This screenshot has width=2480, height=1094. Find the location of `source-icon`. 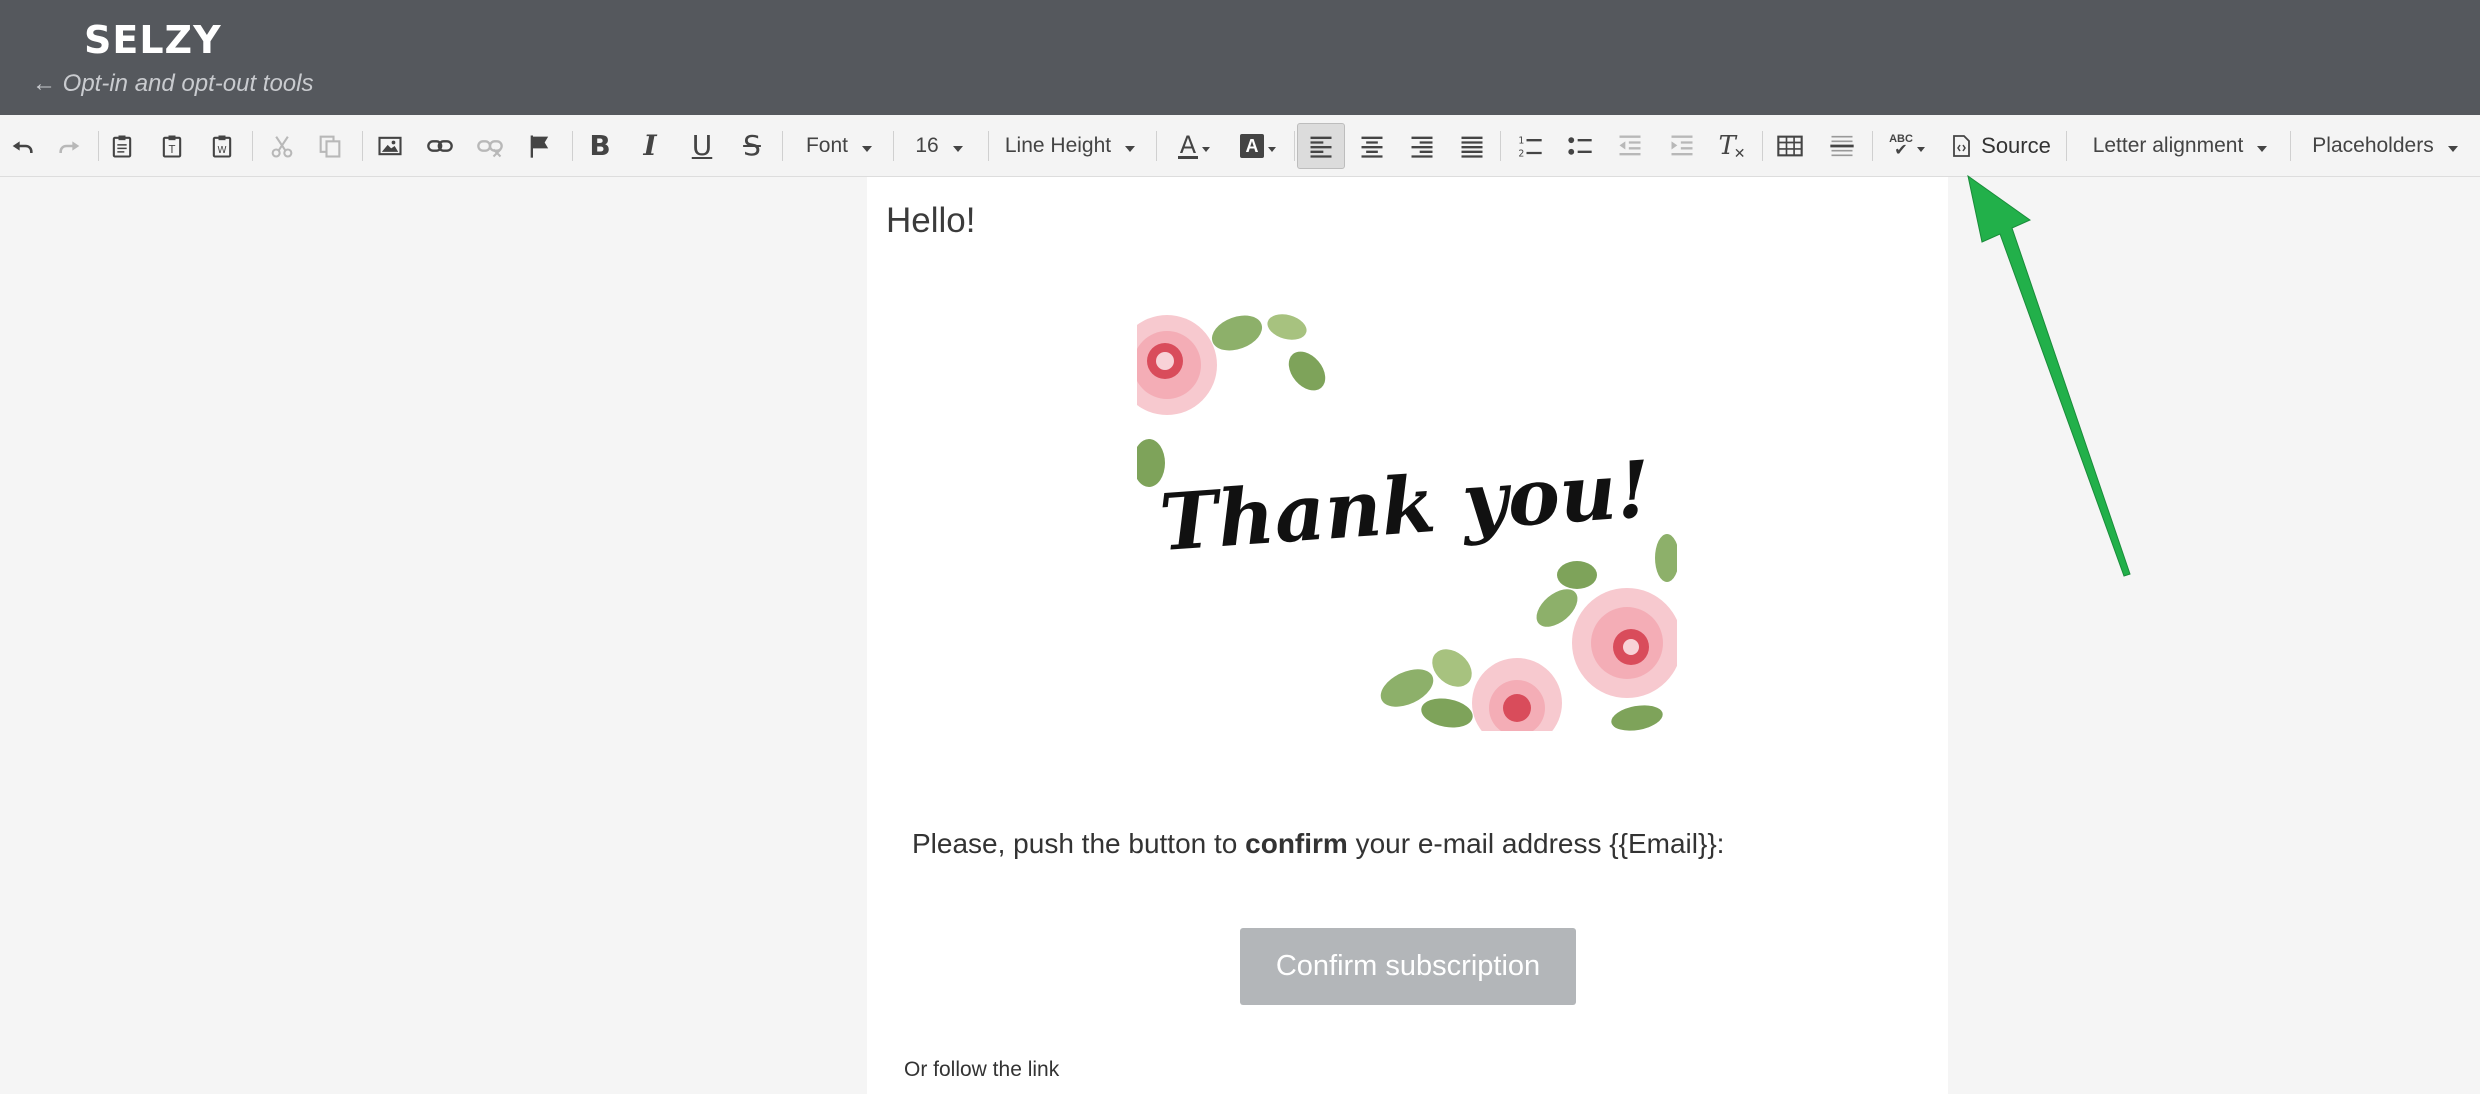

source-icon is located at coordinates (1962, 146).